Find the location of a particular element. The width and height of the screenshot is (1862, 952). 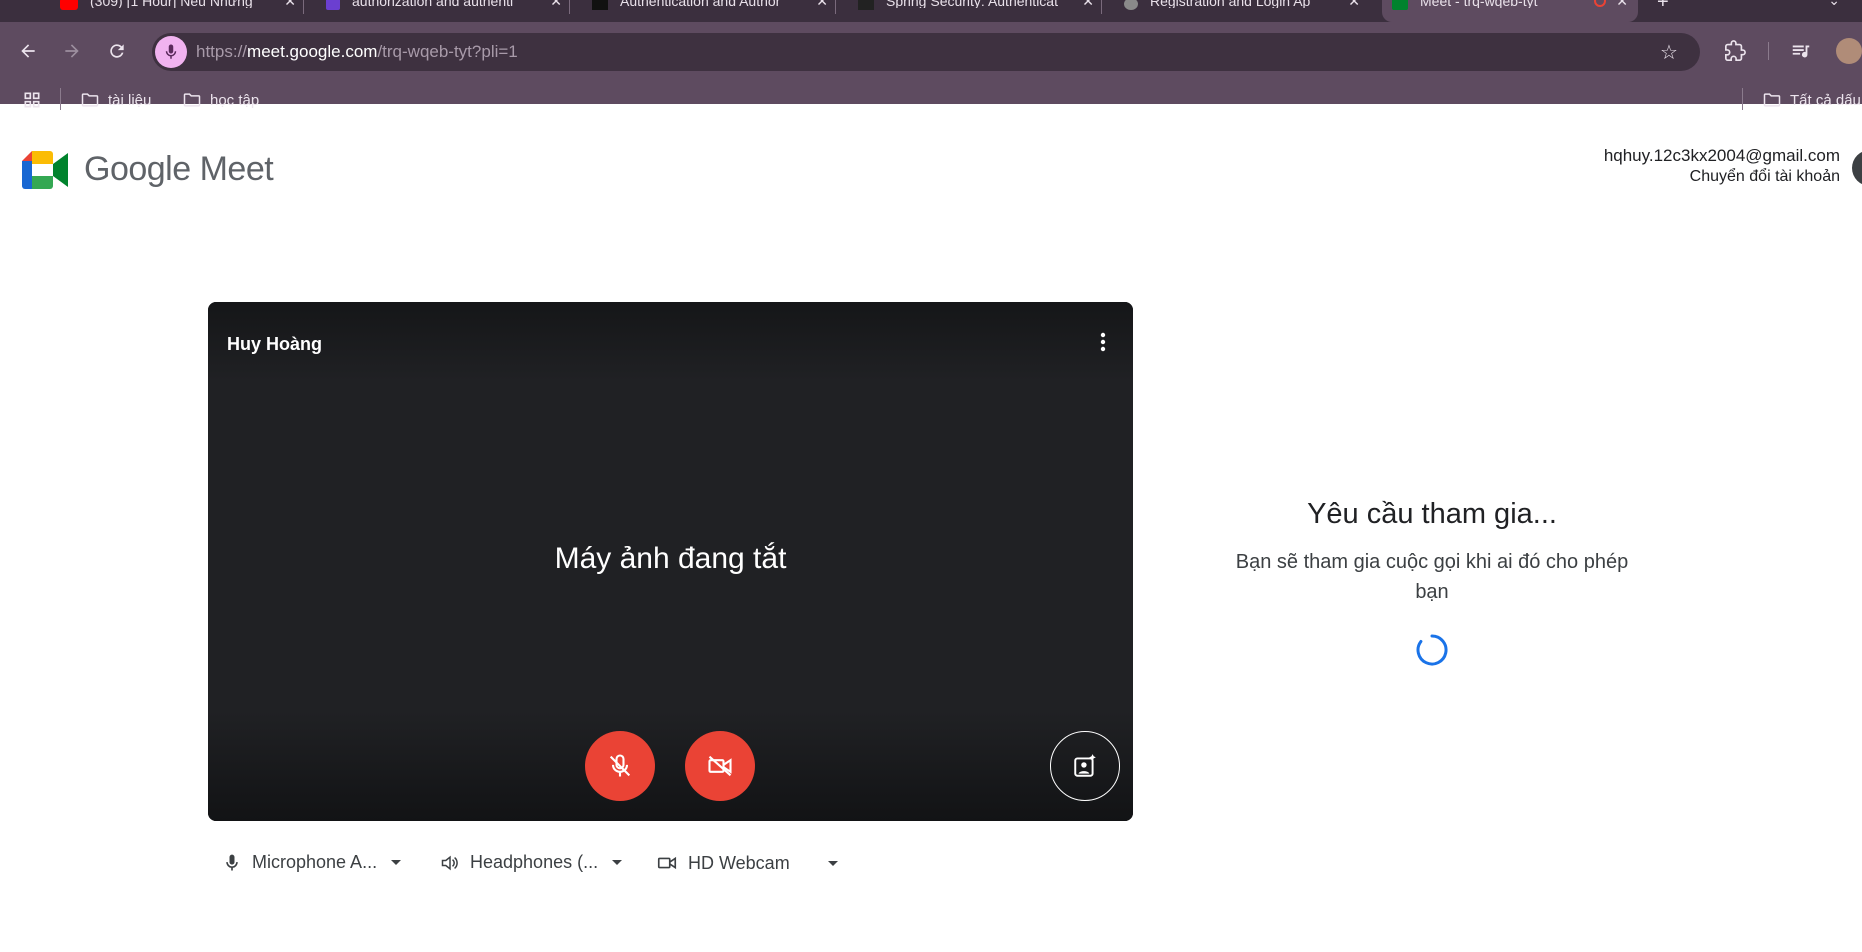

url-scheme: https:// is located at coordinates (222, 51).